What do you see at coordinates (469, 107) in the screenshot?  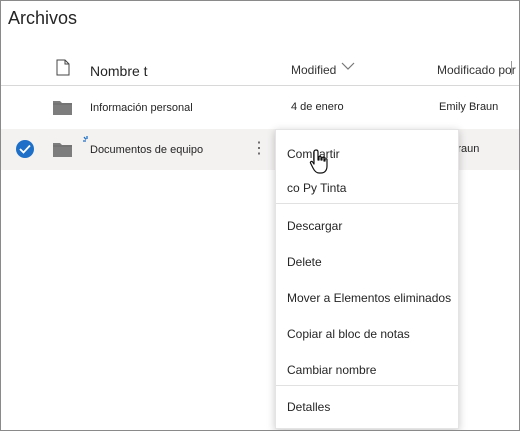 I see `item-modified-by: Emily Braun` at bounding box center [469, 107].